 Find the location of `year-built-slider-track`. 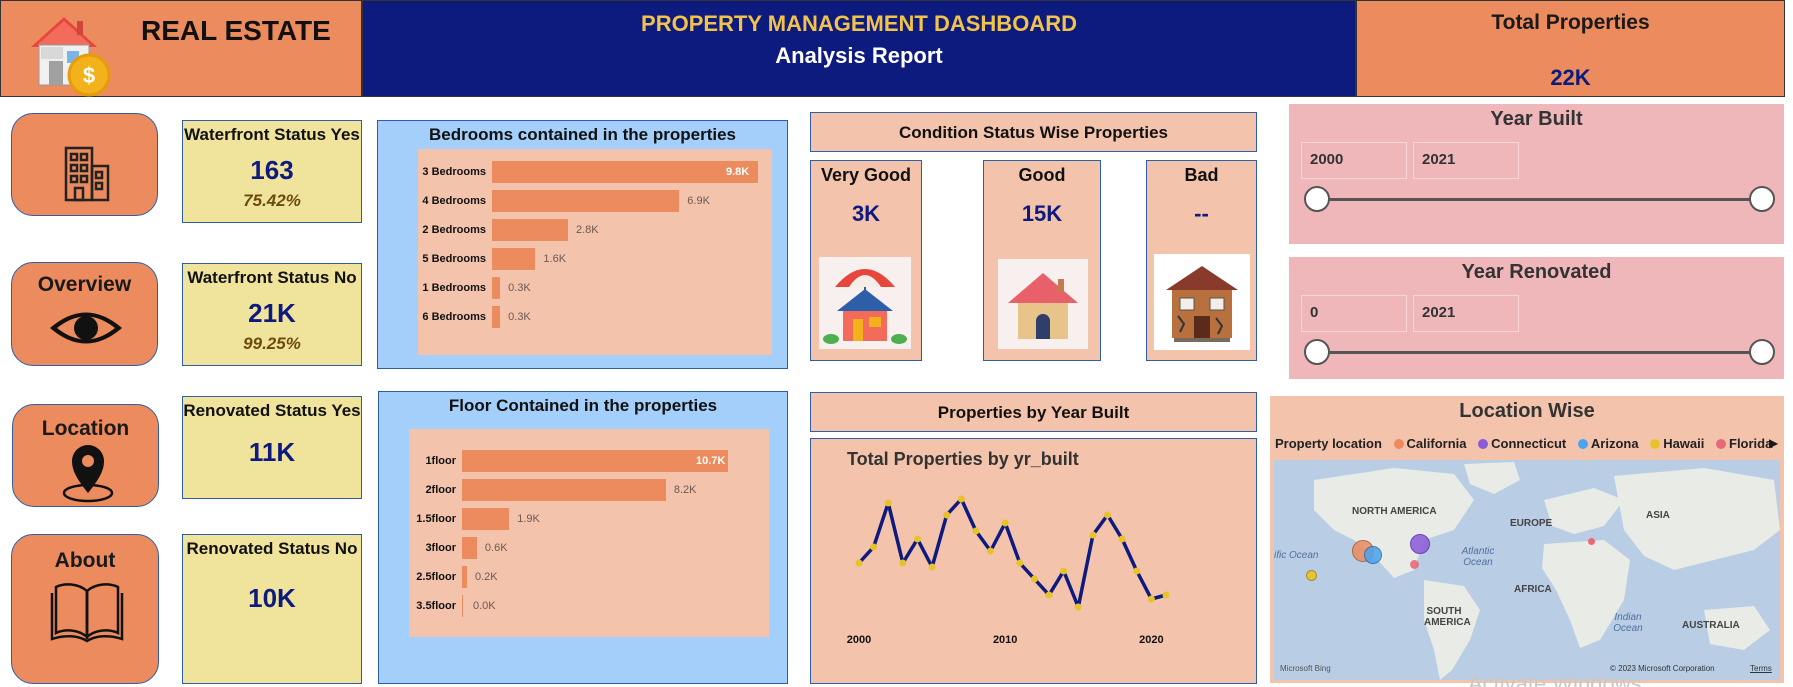

year-built-slider-track is located at coordinates (1541, 199).